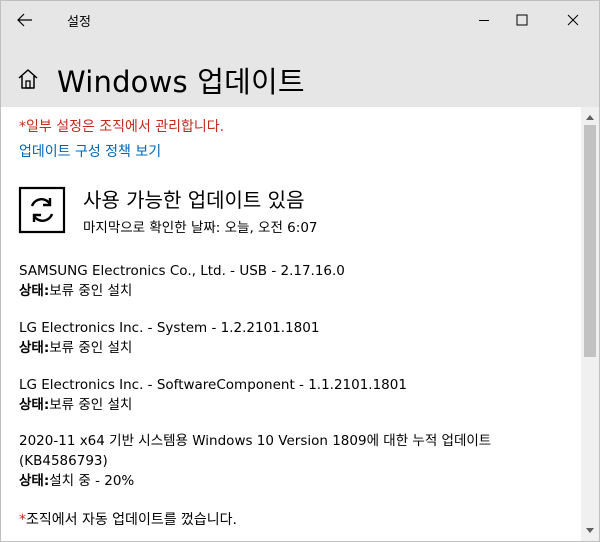 The height and width of the screenshot is (542, 600). I want to click on scroll-down-button, so click(590, 531).